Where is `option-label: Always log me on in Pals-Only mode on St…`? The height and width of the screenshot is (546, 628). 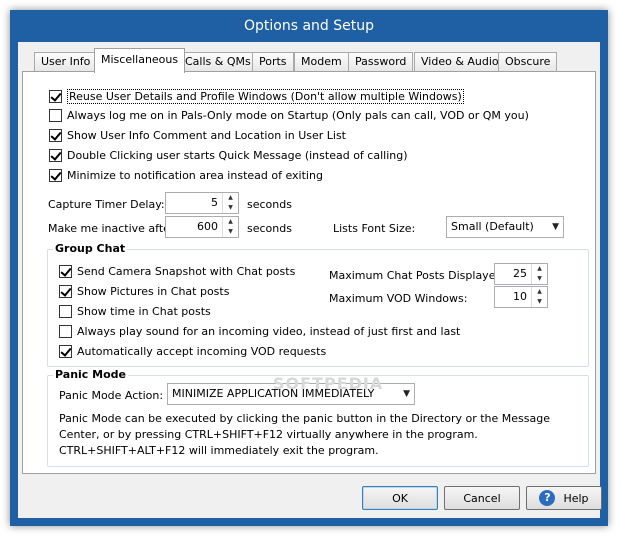 option-label: Always log me on in Pals-Only mode on St… is located at coordinates (298, 115).